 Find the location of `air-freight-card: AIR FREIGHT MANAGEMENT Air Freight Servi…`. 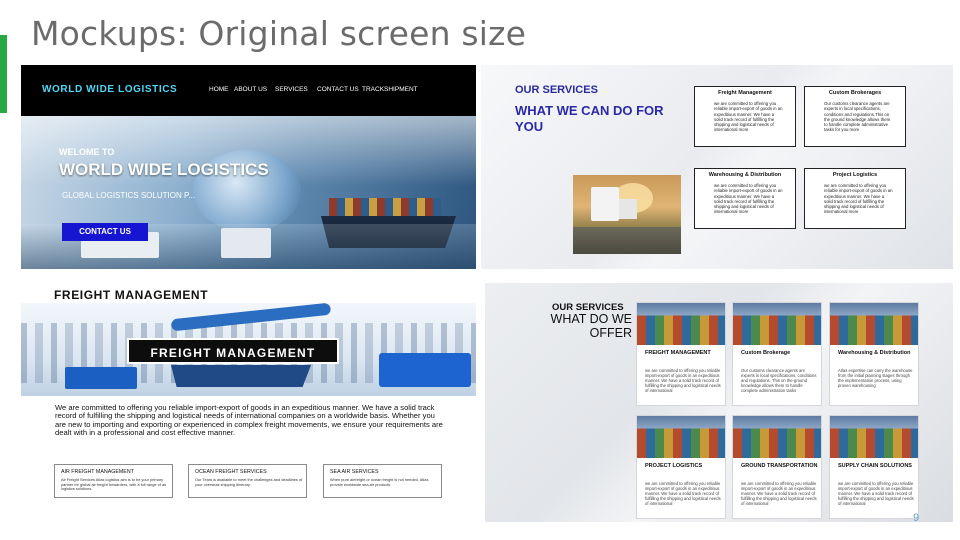

air-freight-card: AIR FREIGHT MANAGEMENT Air Freight Servi… is located at coordinates (113, 481).